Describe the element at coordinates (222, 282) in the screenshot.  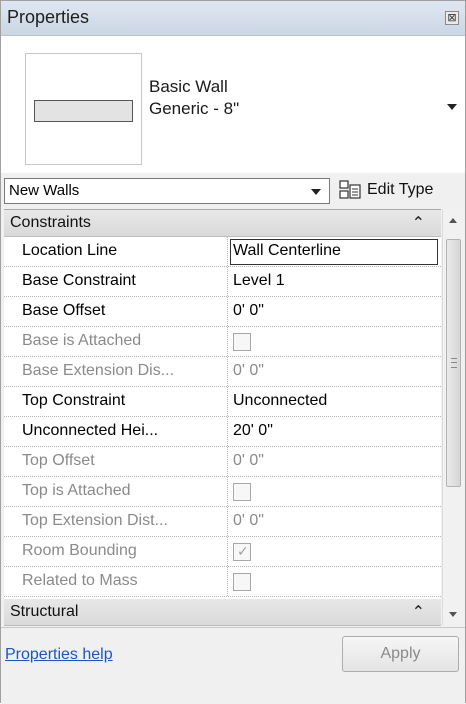
I see `property-row: Base Constraint Level 1` at that location.